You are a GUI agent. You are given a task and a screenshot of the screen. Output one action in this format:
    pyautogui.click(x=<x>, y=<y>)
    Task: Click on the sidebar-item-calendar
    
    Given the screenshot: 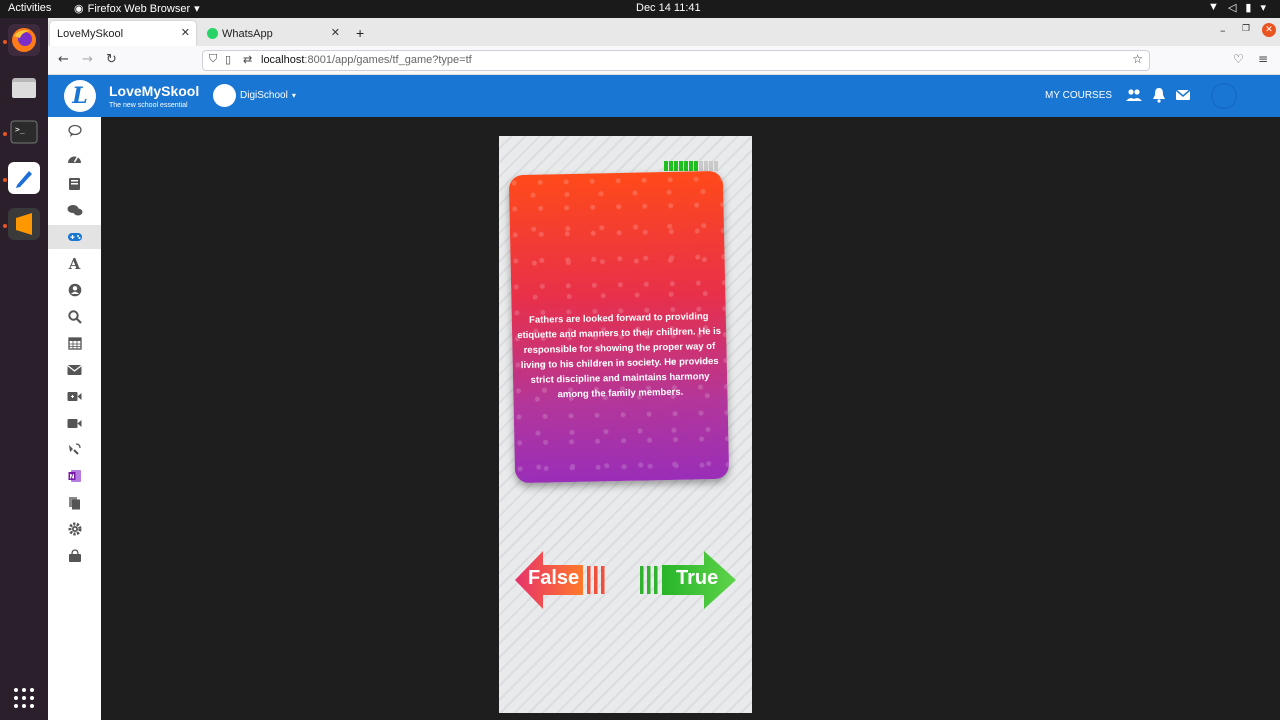 What is the action you would take?
    pyautogui.click(x=74, y=343)
    